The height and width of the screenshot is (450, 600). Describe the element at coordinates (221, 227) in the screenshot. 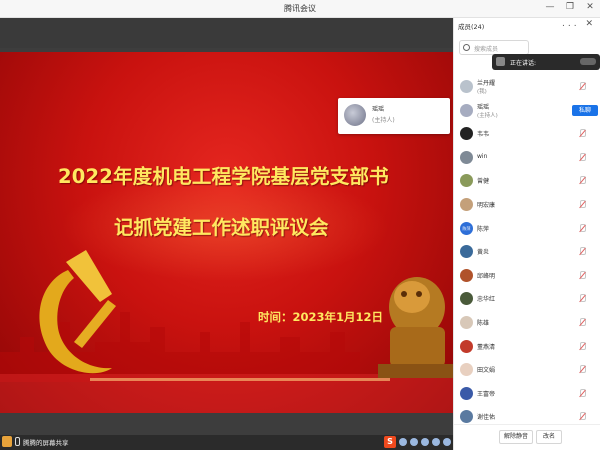

I see `slide-title-line2: 记抓党建工作述职评议会` at that location.